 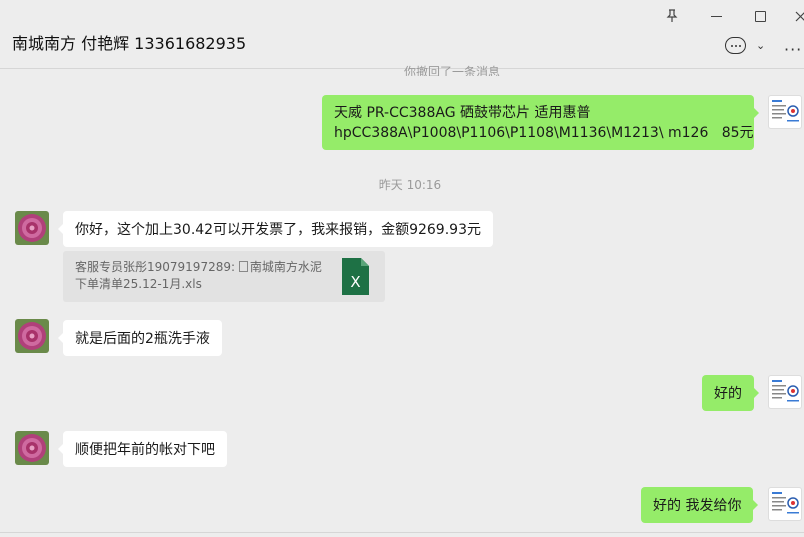 I want to click on message-bubble: 顺便把年前的帐对下吧, so click(x=142, y=449).